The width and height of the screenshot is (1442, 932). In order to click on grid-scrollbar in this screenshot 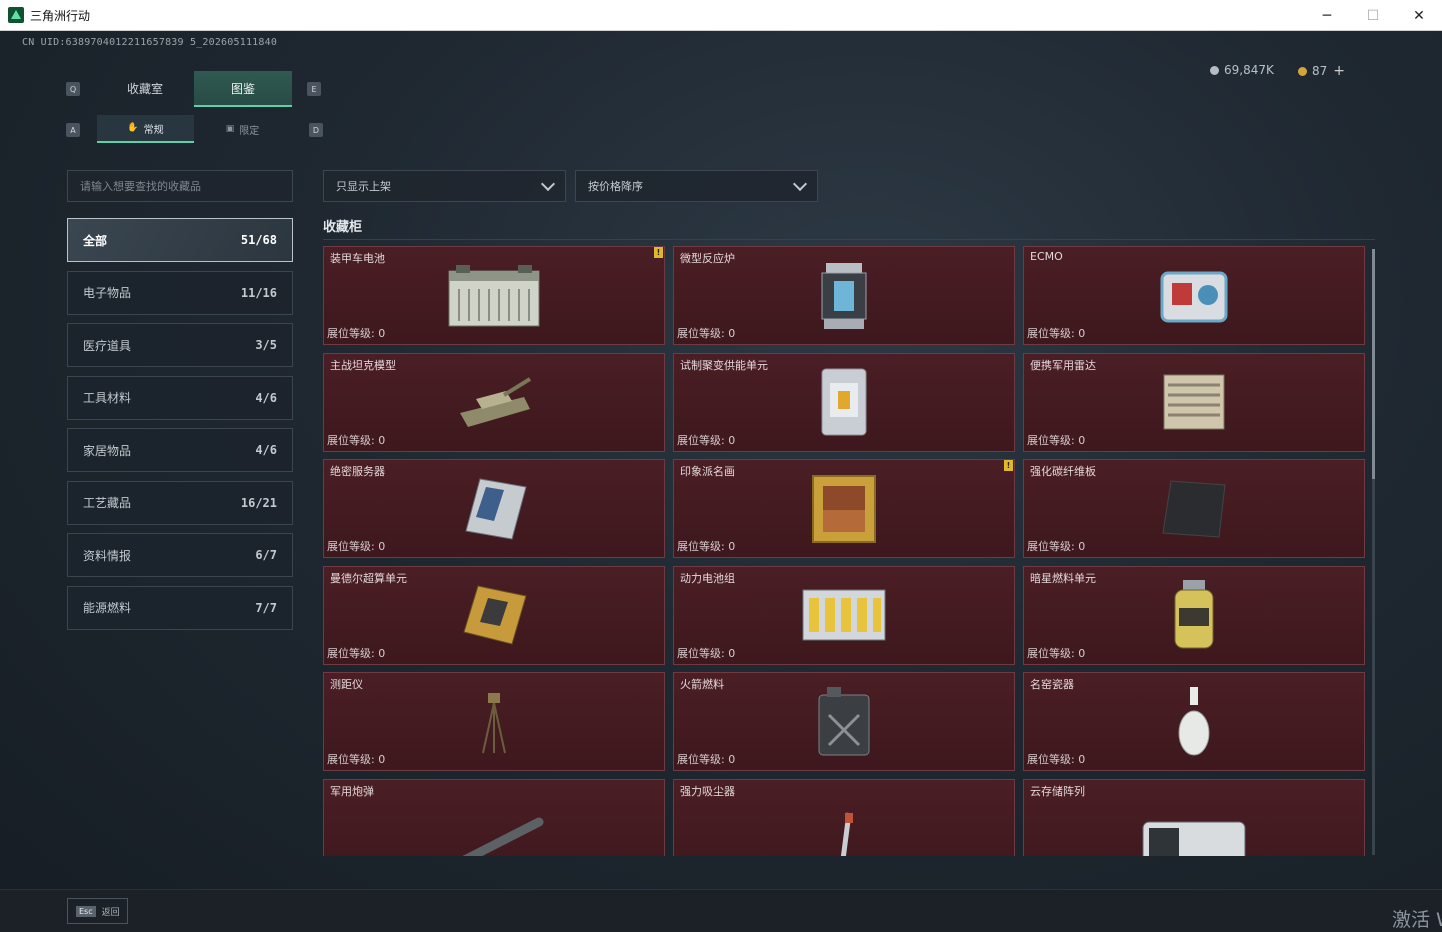, I will do `click(1373, 552)`.